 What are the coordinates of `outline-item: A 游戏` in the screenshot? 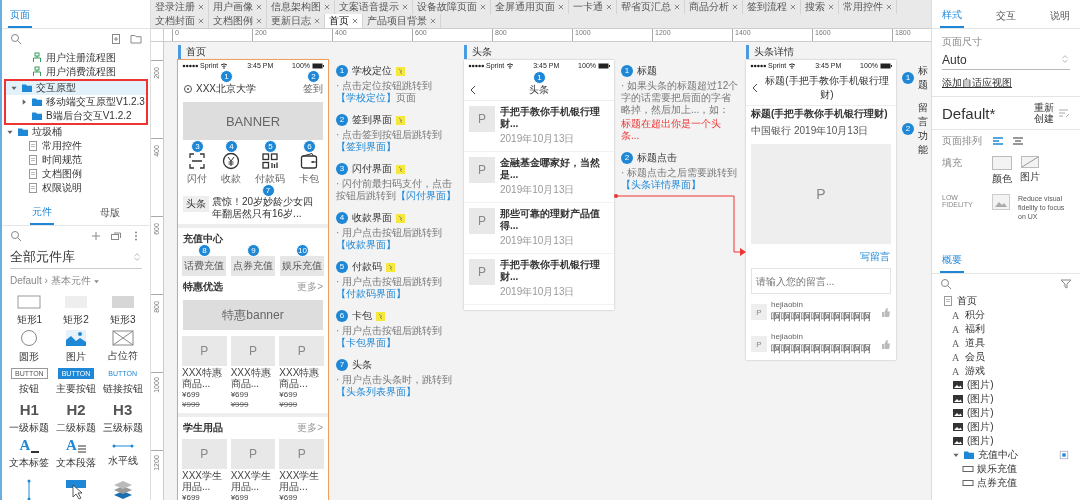 It's located at (1006, 371).